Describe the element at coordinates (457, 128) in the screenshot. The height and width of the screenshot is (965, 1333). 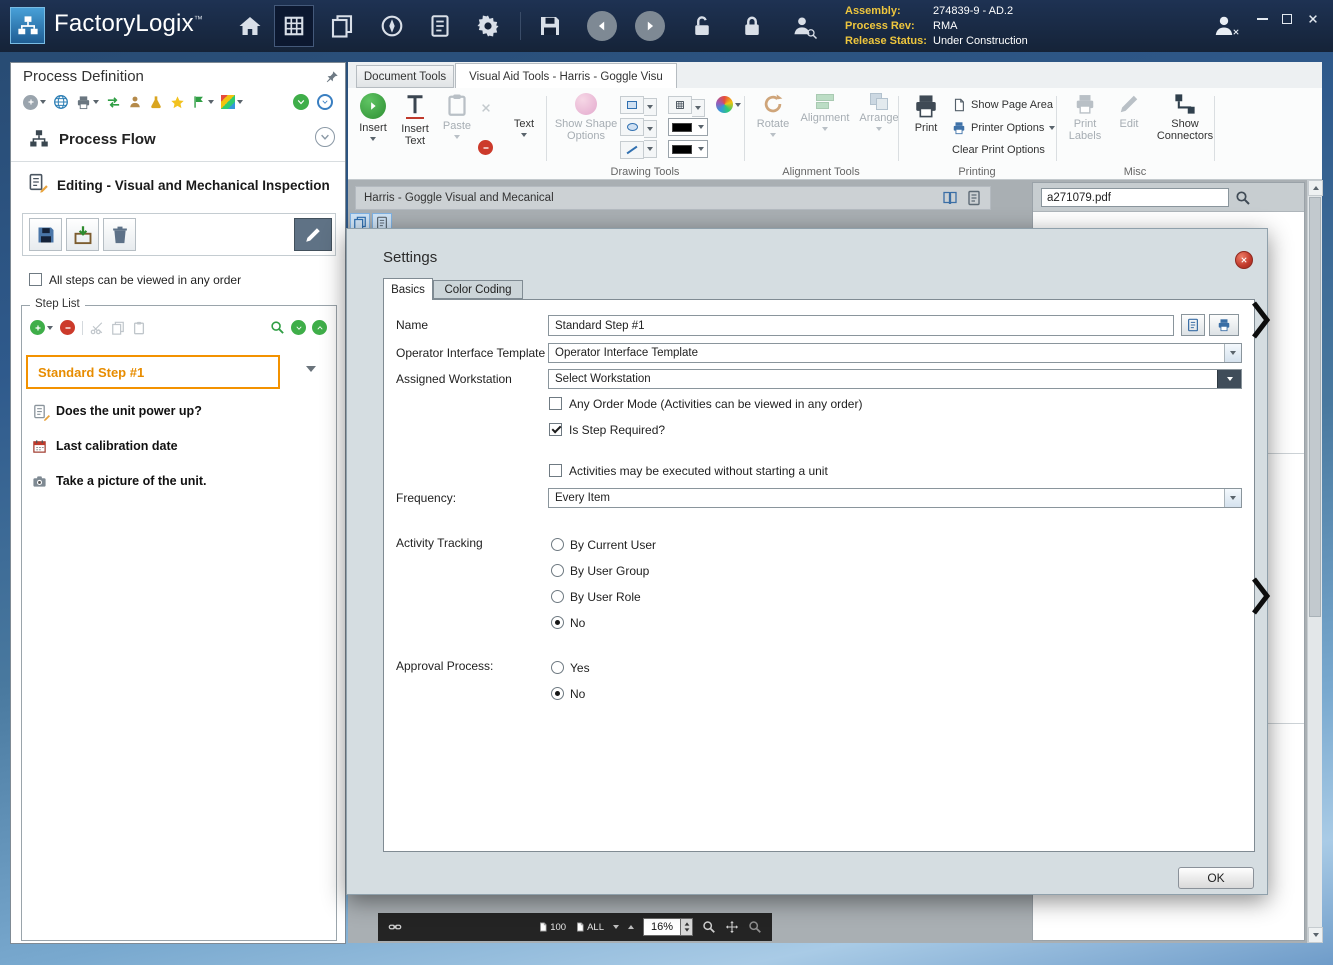
I see `paste-button: Paste` at that location.